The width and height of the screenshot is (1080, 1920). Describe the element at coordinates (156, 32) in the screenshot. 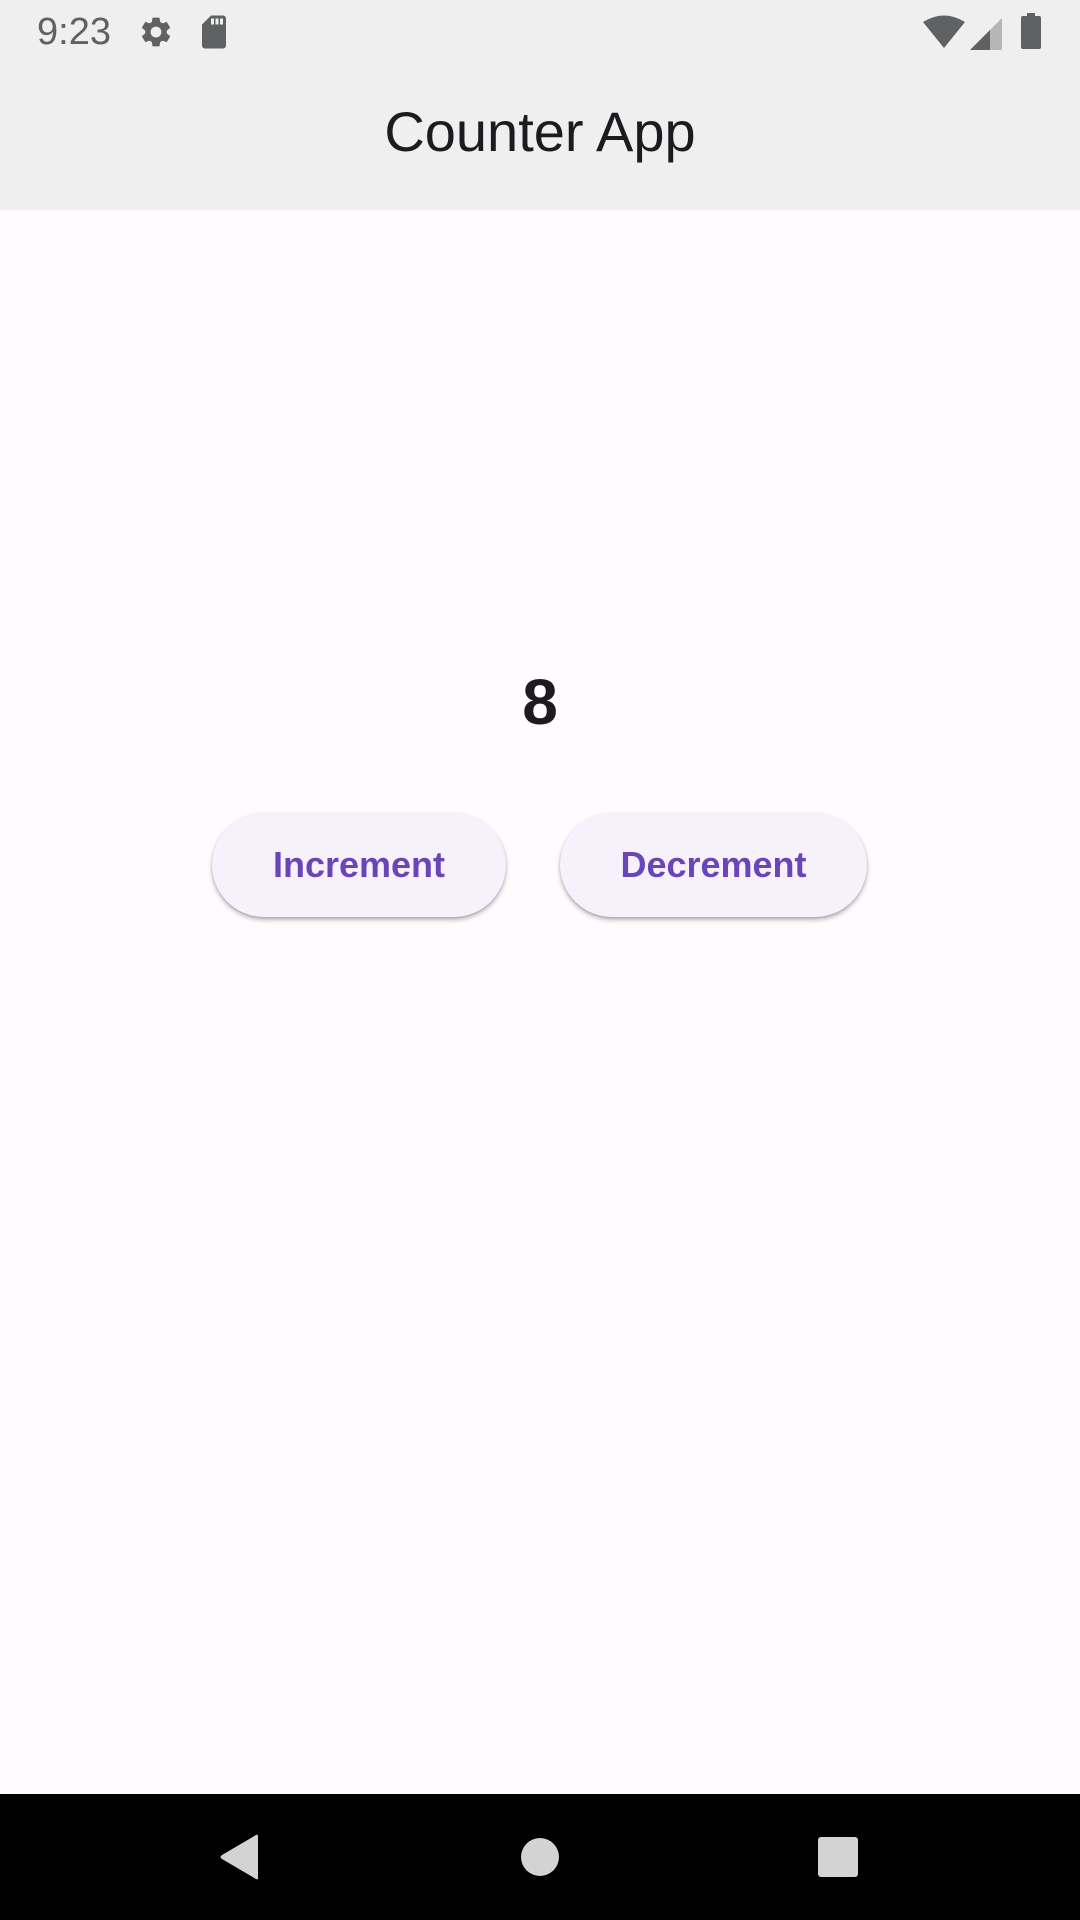

I see `gear-icon` at that location.